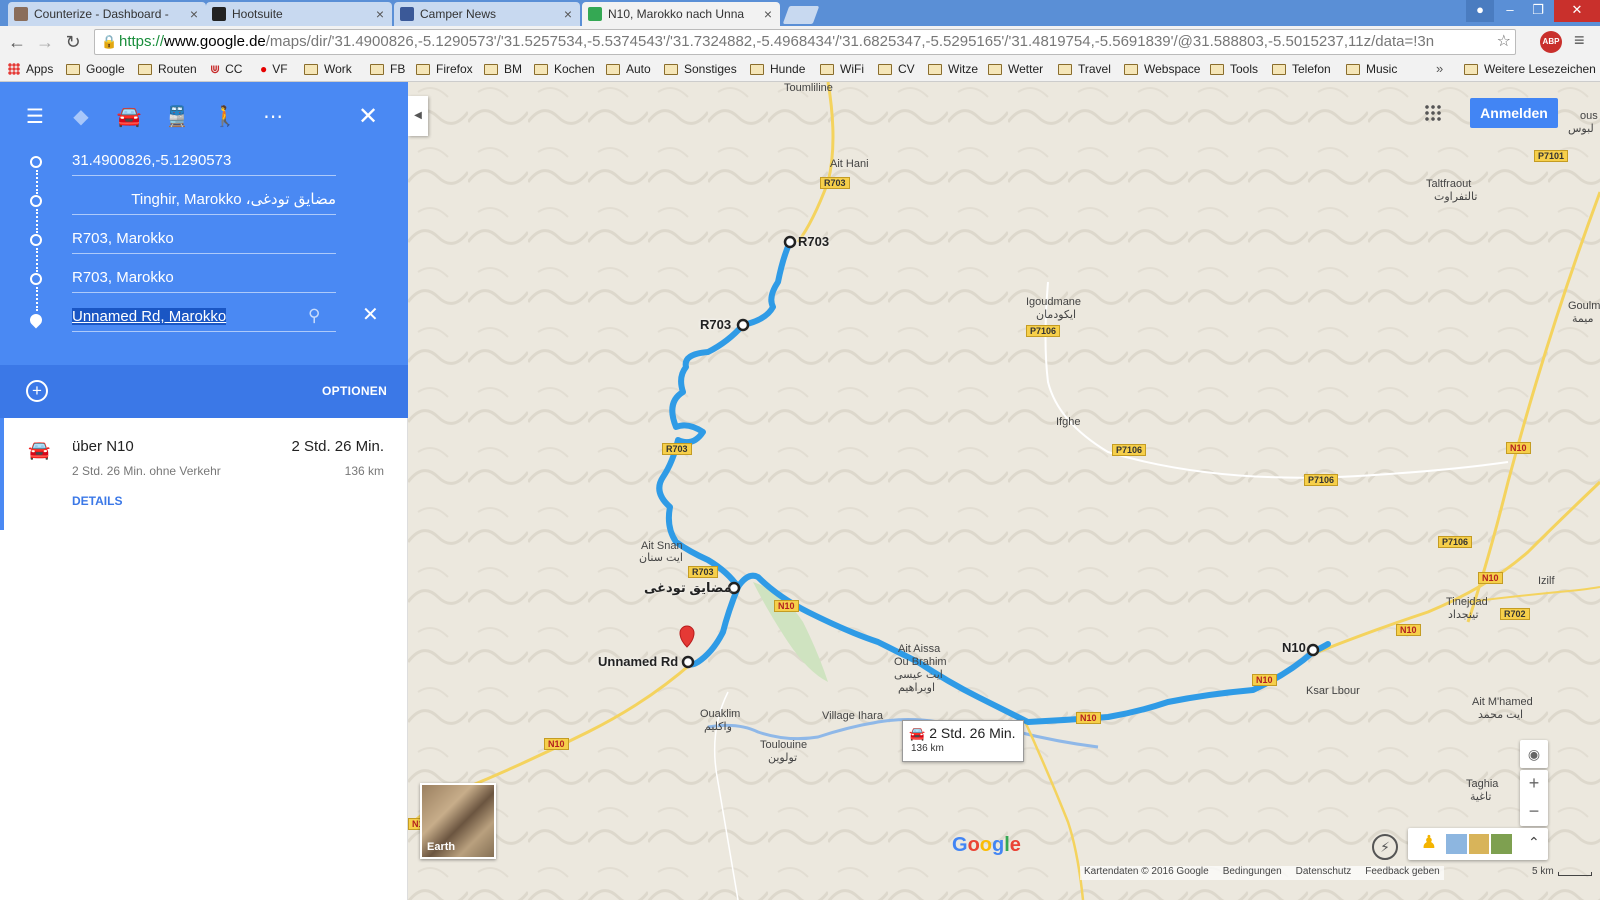 This screenshot has width=1600, height=900. What do you see at coordinates (97, 501) in the screenshot?
I see `route-details-link: DETAILS` at bounding box center [97, 501].